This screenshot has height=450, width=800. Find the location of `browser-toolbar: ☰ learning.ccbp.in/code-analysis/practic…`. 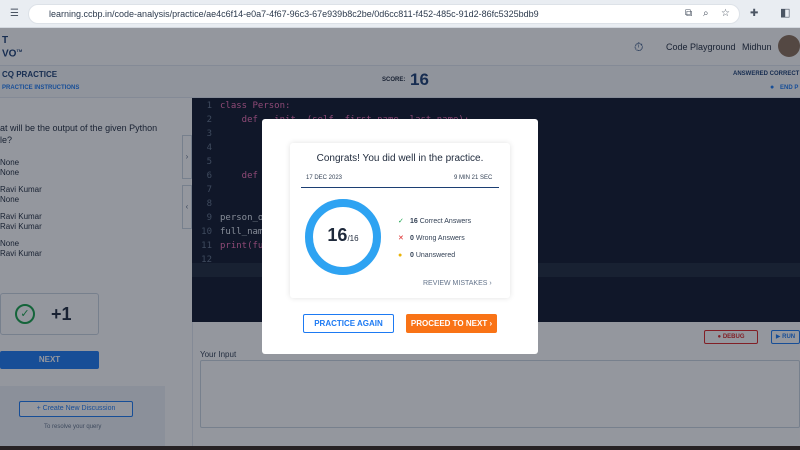

browser-toolbar: ☰ learning.ccbp.in/code-analysis/practic… is located at coordinates (400, 14).